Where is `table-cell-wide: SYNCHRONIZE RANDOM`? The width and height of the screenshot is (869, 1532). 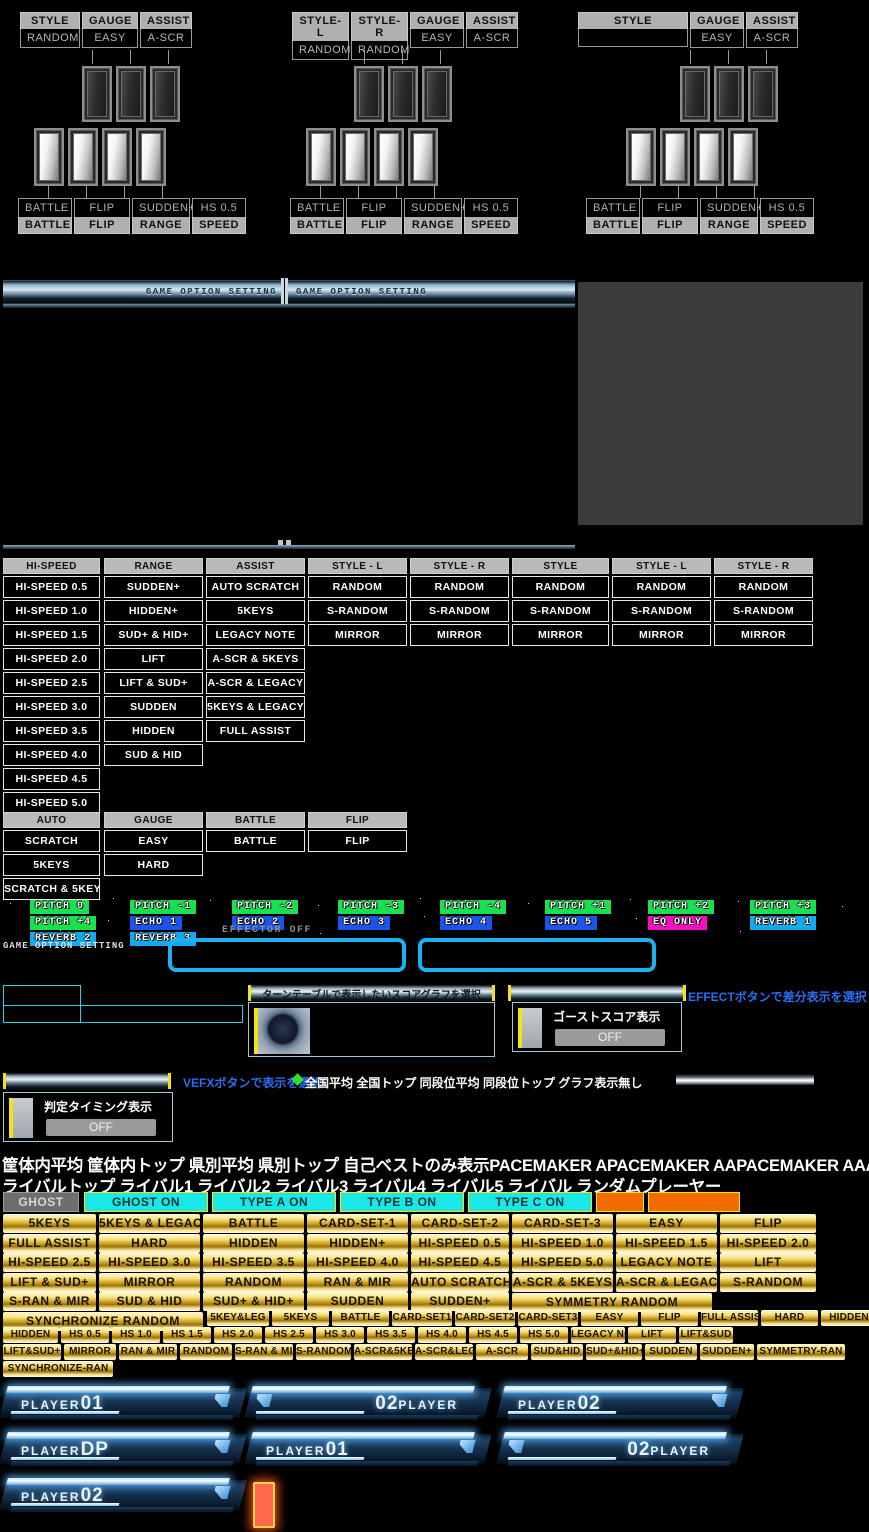
table-cell-wide: SYNCHRONIZE RANDOM is located at coordinates (408, 653).